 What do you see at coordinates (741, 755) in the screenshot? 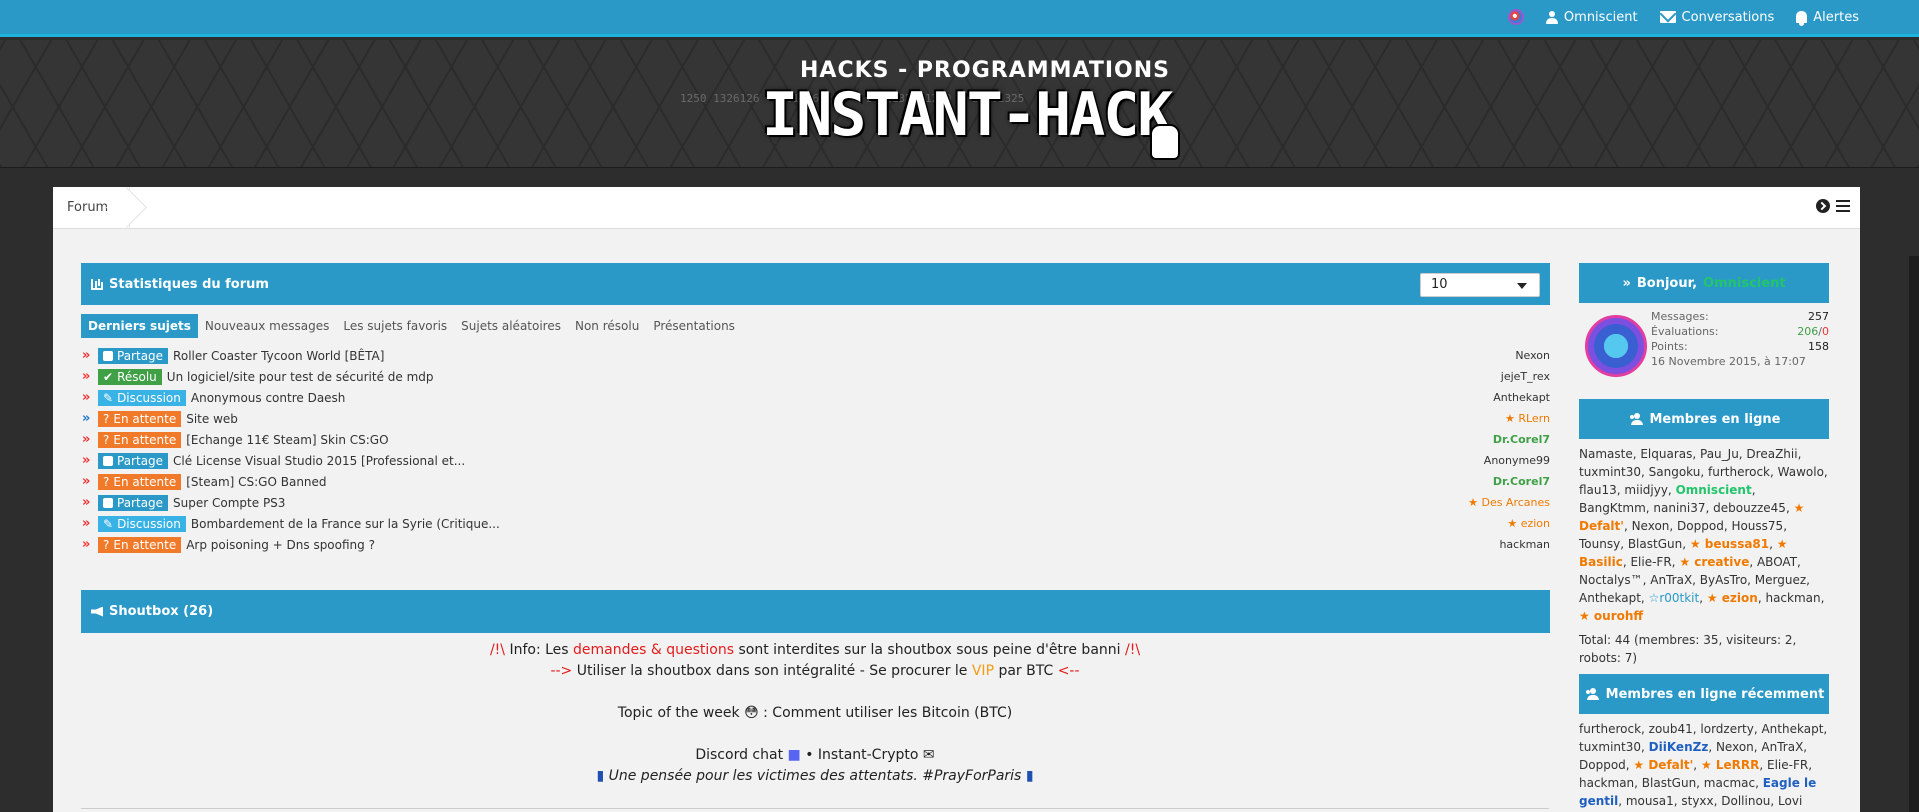
I see `discord-label: Discord chat` at bounding box center [741, 755].